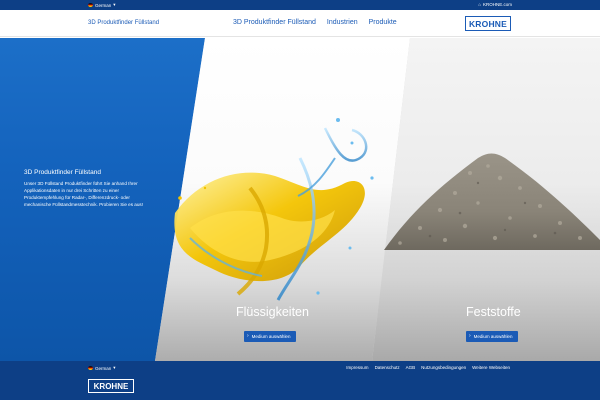 The width and height of the screenshot is (600, 400). What do you see at coordinates (300, 5) in the screenshot?
I see `top-bar: German ▾ ⌂ KROHNE.com` at bounding box center [300, 5].